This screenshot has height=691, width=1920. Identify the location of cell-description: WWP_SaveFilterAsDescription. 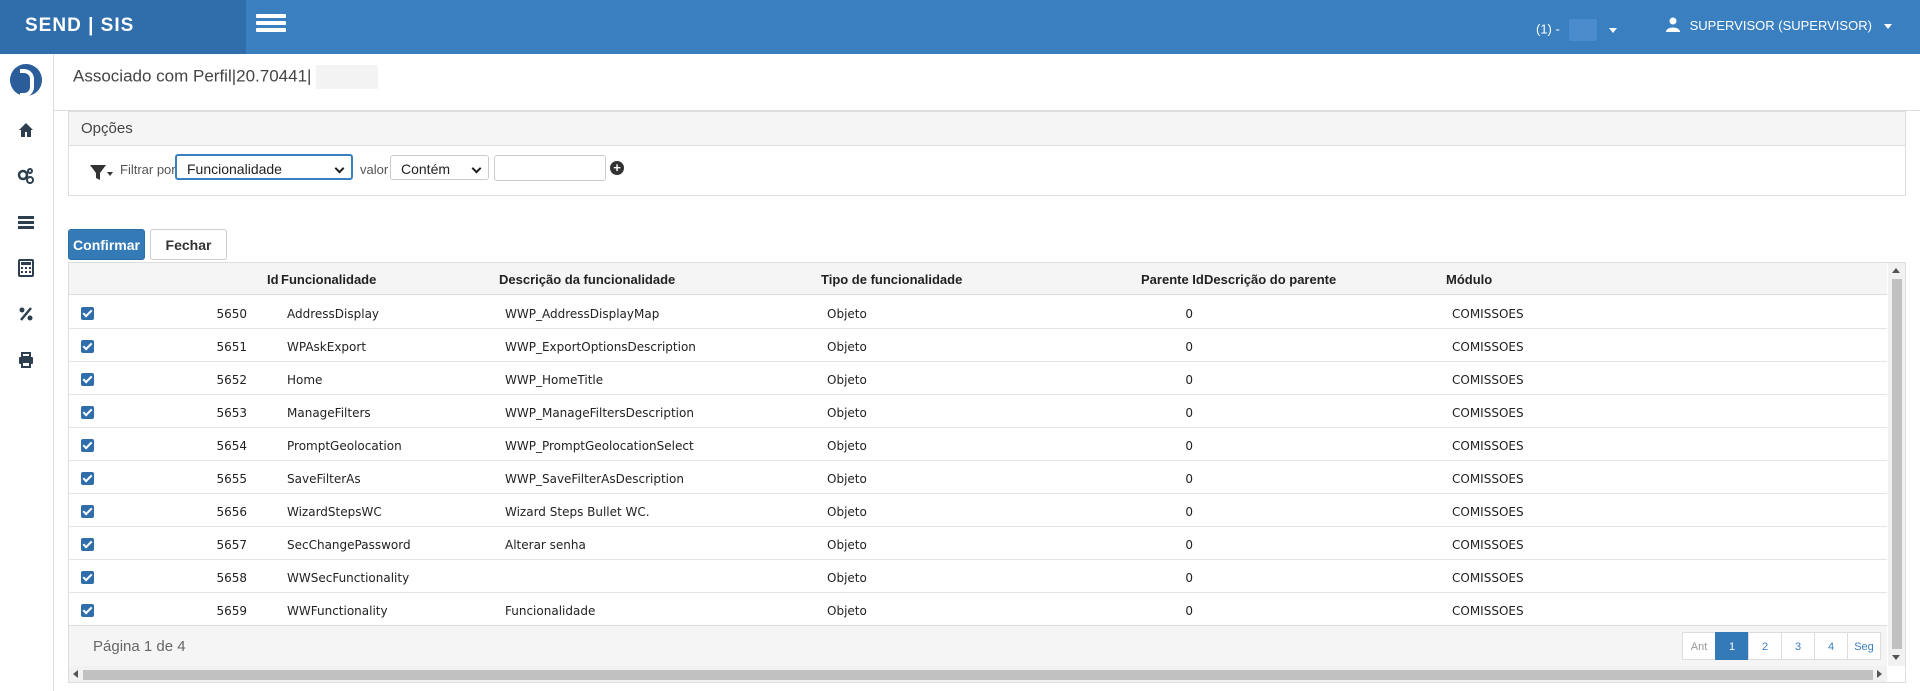
(594, 479).